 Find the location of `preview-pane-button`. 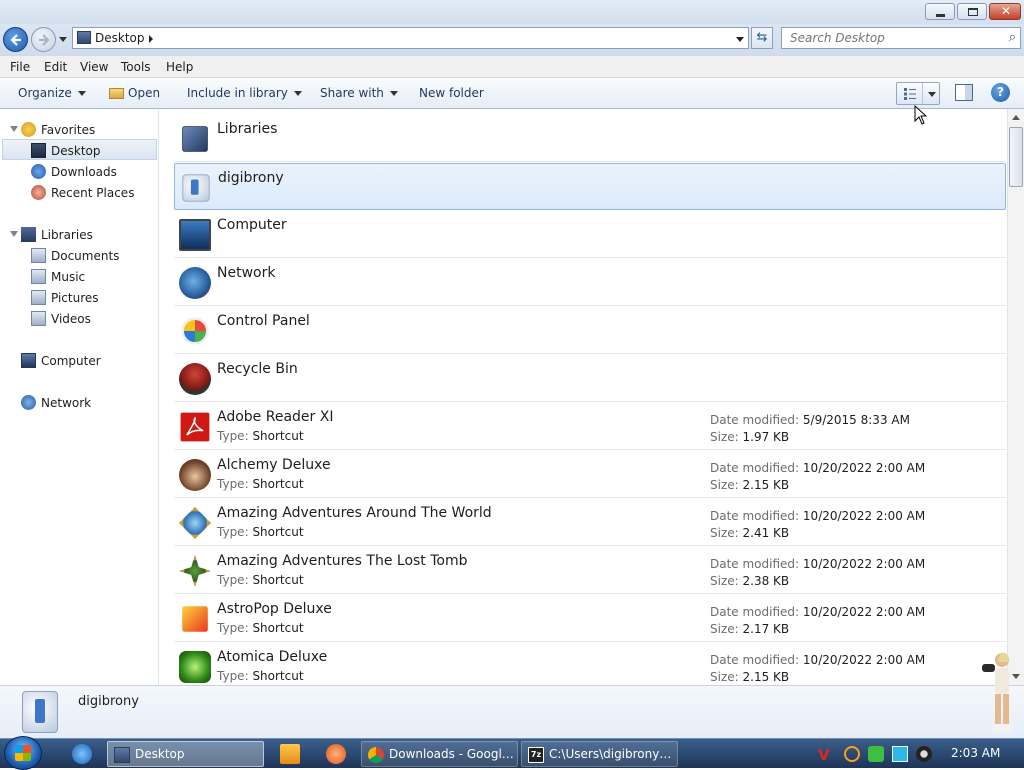

preview-pane-button is located at coordinates (964, 92).